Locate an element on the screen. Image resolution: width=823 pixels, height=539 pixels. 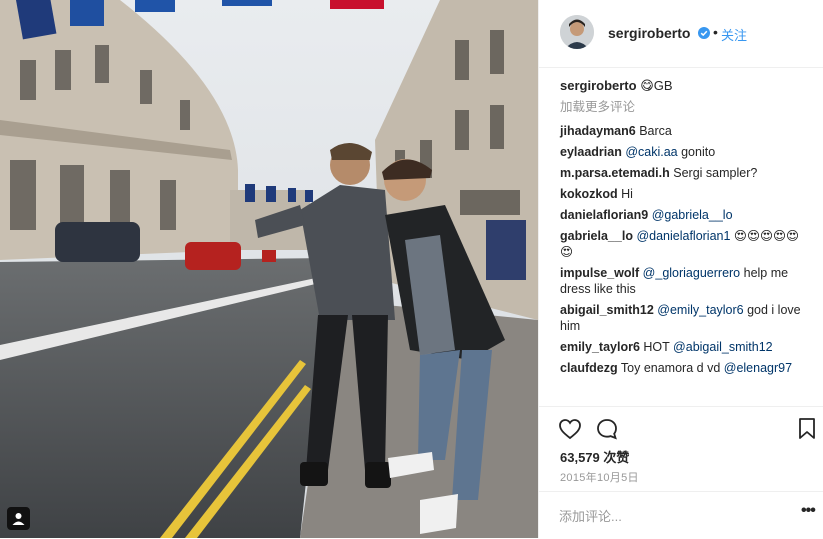
heart-icon is located at coordinates (570, 429).